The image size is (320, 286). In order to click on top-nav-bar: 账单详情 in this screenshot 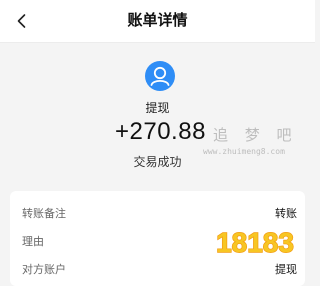, I will do `click(157, 21)`.